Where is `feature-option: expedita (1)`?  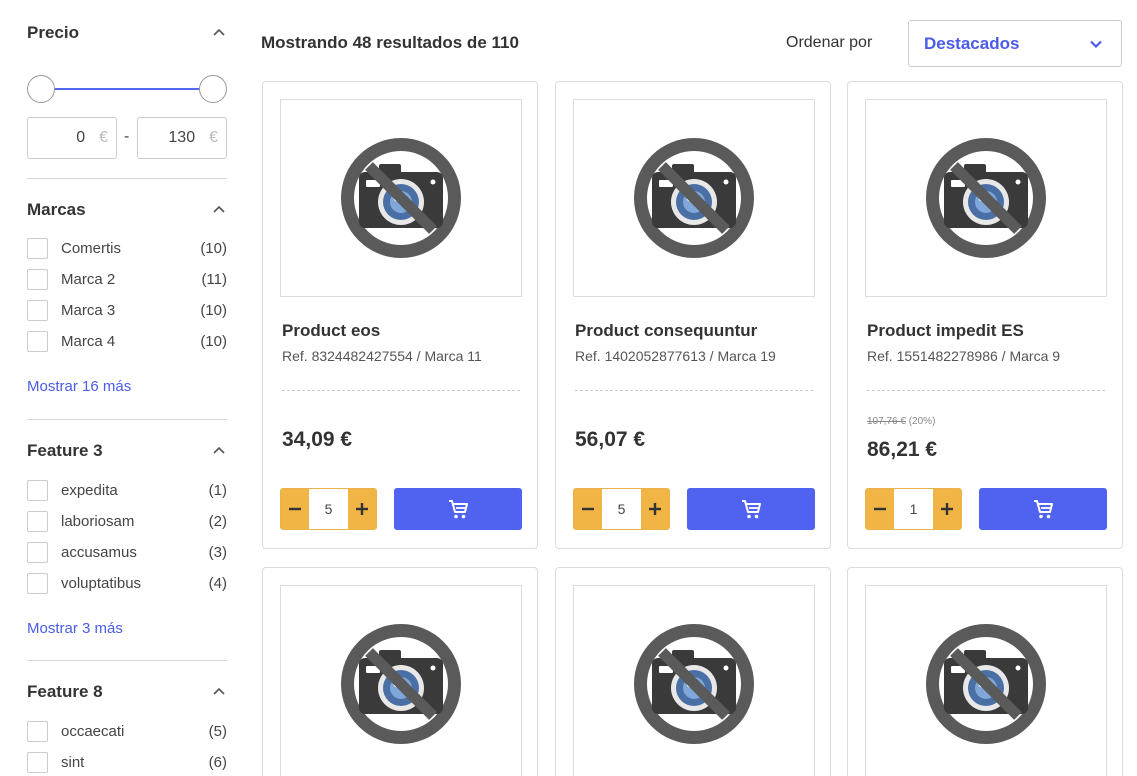
feature-option: expedita (1) is located at coordinates (127, 490).